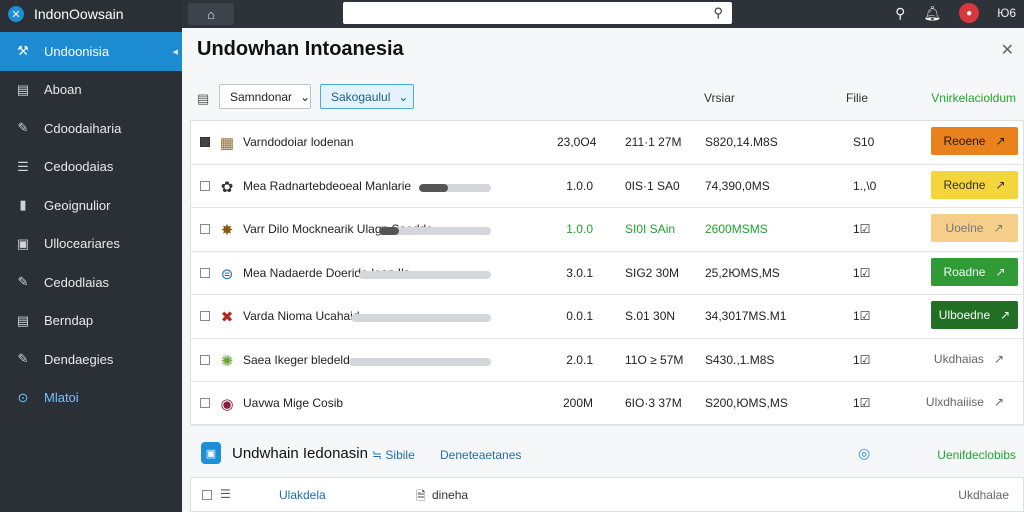 This screenshot has width=1024, height=512. Describe the element at coordinates (742, 272) in the screenshot. I see `row-cell-c3: 25,2ЮMS,MS` at that location.